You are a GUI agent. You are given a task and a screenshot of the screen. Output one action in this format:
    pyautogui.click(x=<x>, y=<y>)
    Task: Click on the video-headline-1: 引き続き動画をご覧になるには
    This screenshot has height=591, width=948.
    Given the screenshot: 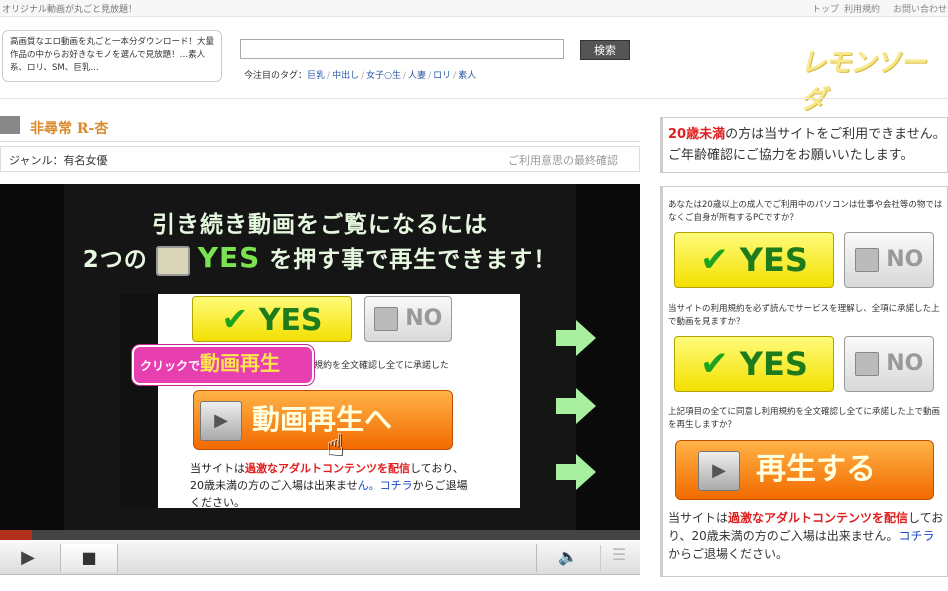 What is the action you would take?
    pyautogui.click(x=320, y=225)
    